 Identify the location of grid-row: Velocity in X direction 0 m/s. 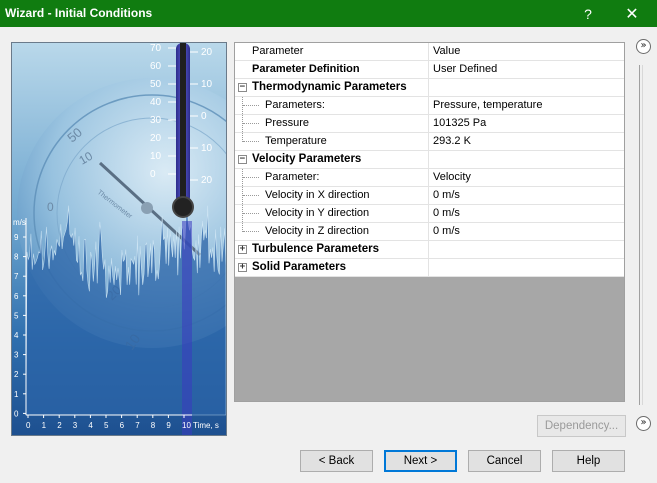
(429, 196).